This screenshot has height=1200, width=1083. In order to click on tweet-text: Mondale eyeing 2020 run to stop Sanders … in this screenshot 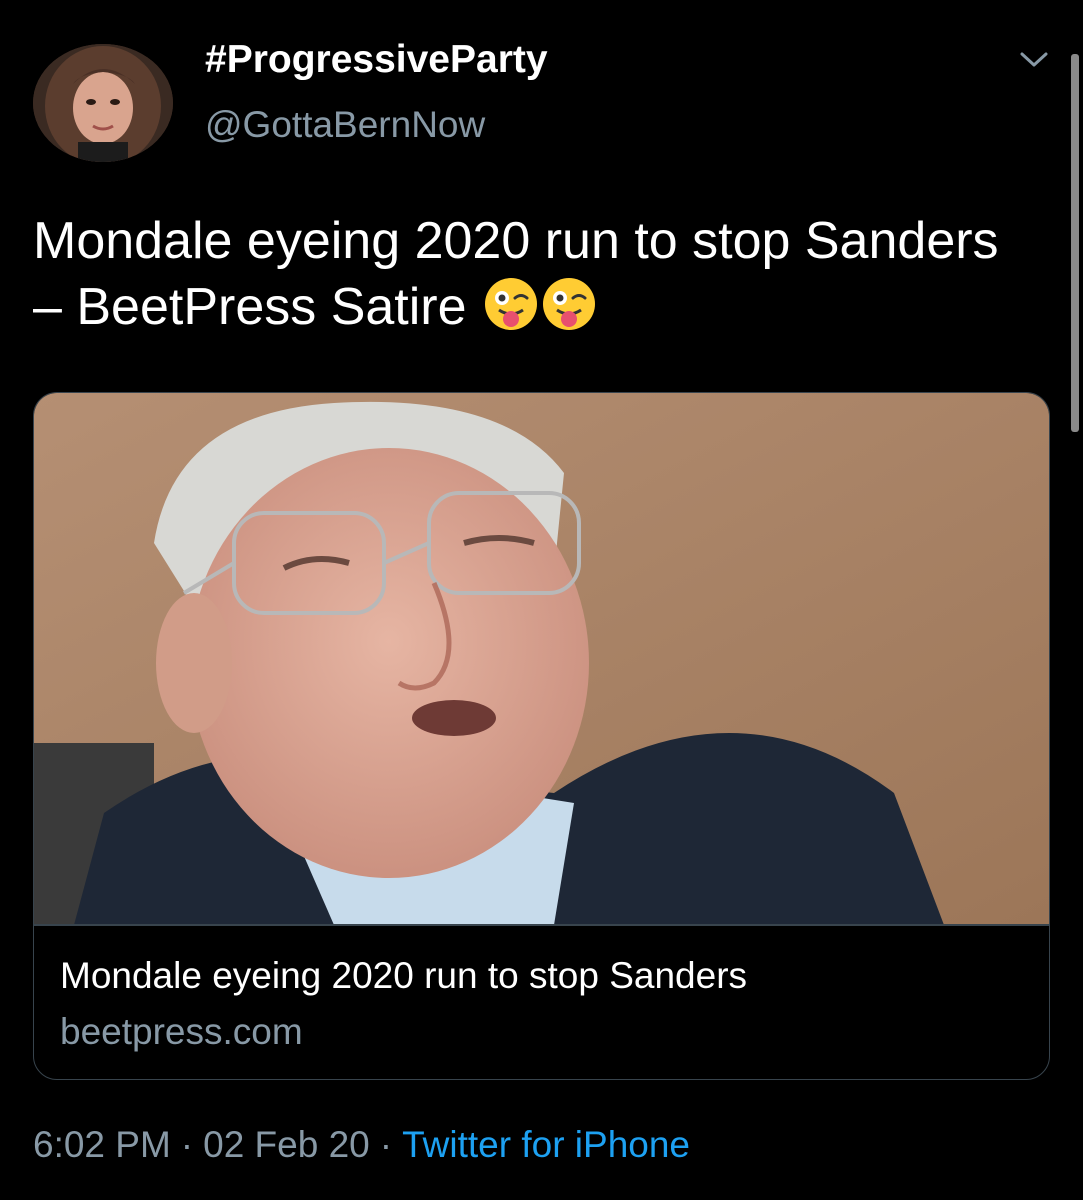, I will do `click(528, 274)`.